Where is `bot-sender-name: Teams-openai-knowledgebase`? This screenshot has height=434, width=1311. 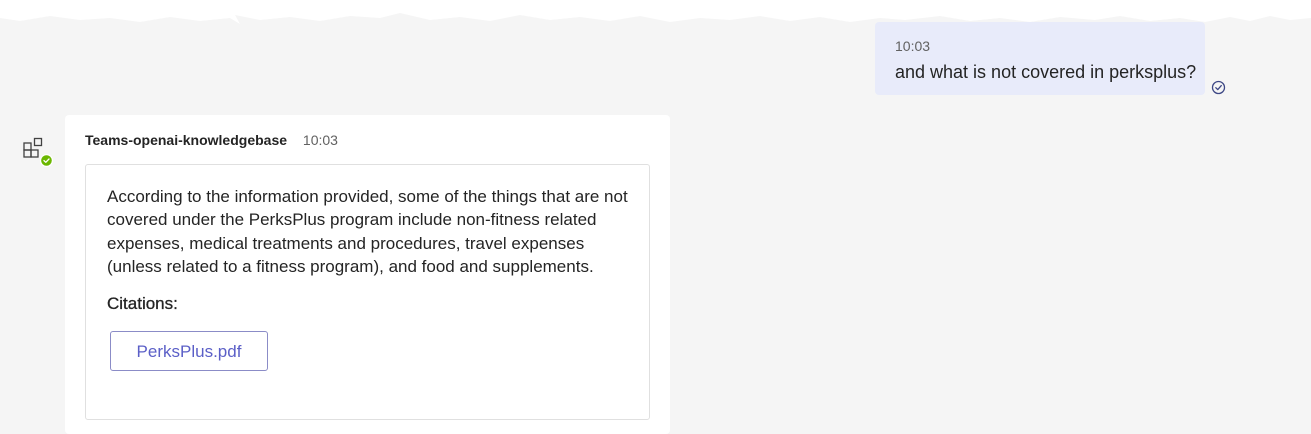
bot-sender-name: Teams-openai-knowledgebase is located at coordinates (186, 140).